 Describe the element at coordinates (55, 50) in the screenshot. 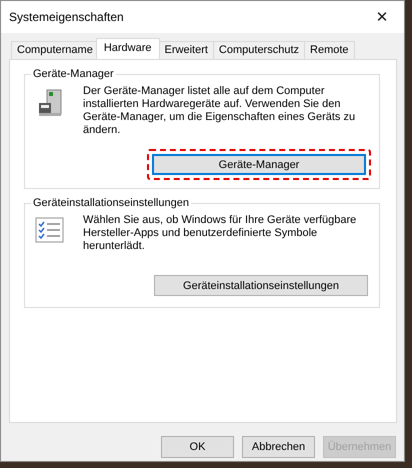

I see `tab: Computername` at that location.